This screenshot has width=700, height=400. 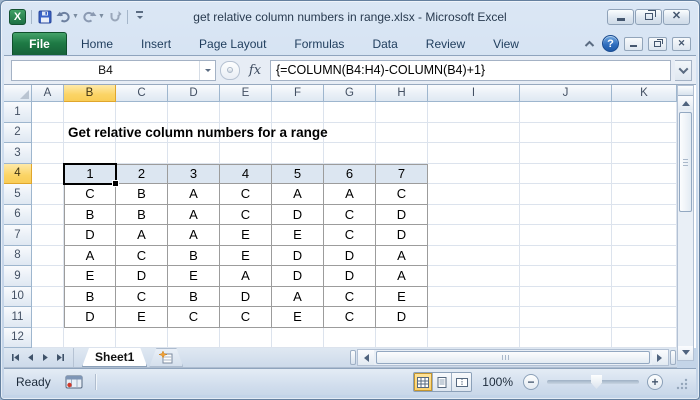 I want to click on cell-A1, so click(x=48, y=112).